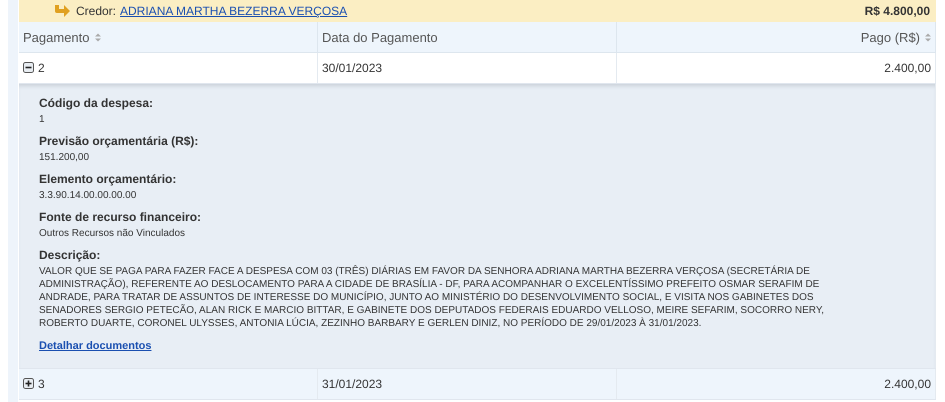  I want to click on detail-label: Previsão orçamentária (R$):, so click(119, 141).